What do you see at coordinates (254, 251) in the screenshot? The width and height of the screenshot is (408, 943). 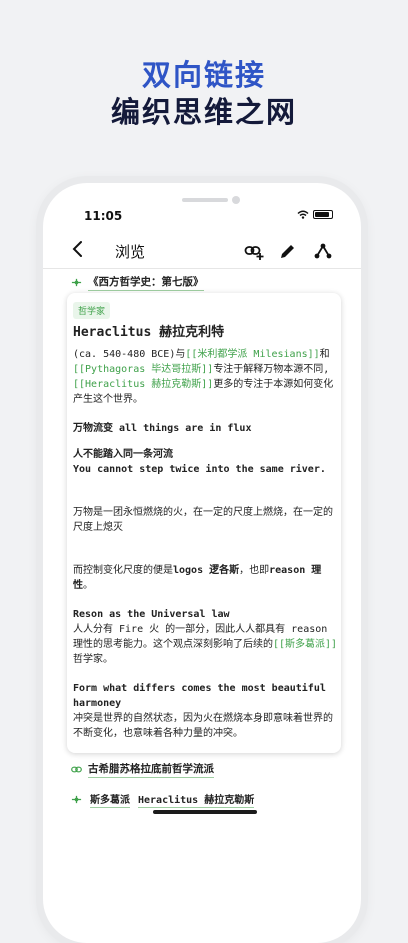 I see `add-link-icon` at bounding box center [254, 251].